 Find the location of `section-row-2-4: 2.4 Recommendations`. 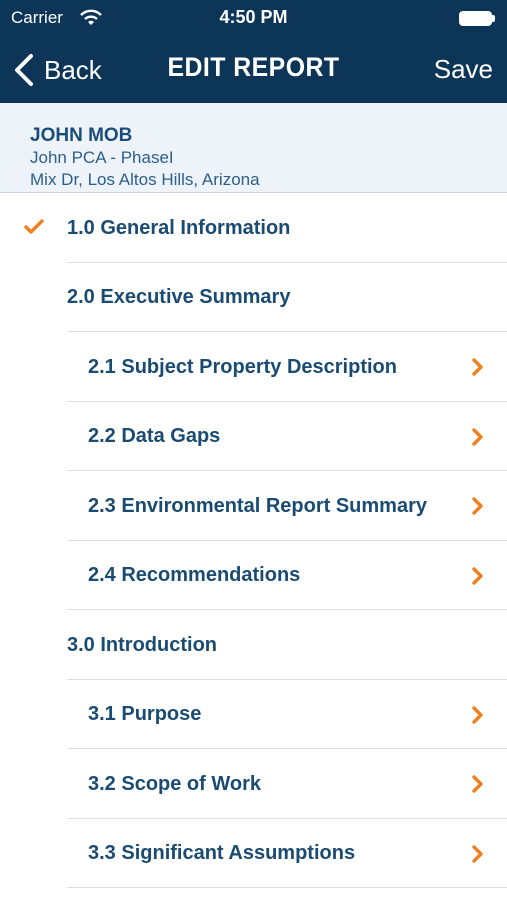

section-row-2-4: 2.4 Recommendations is located at coordinates (253, 575).